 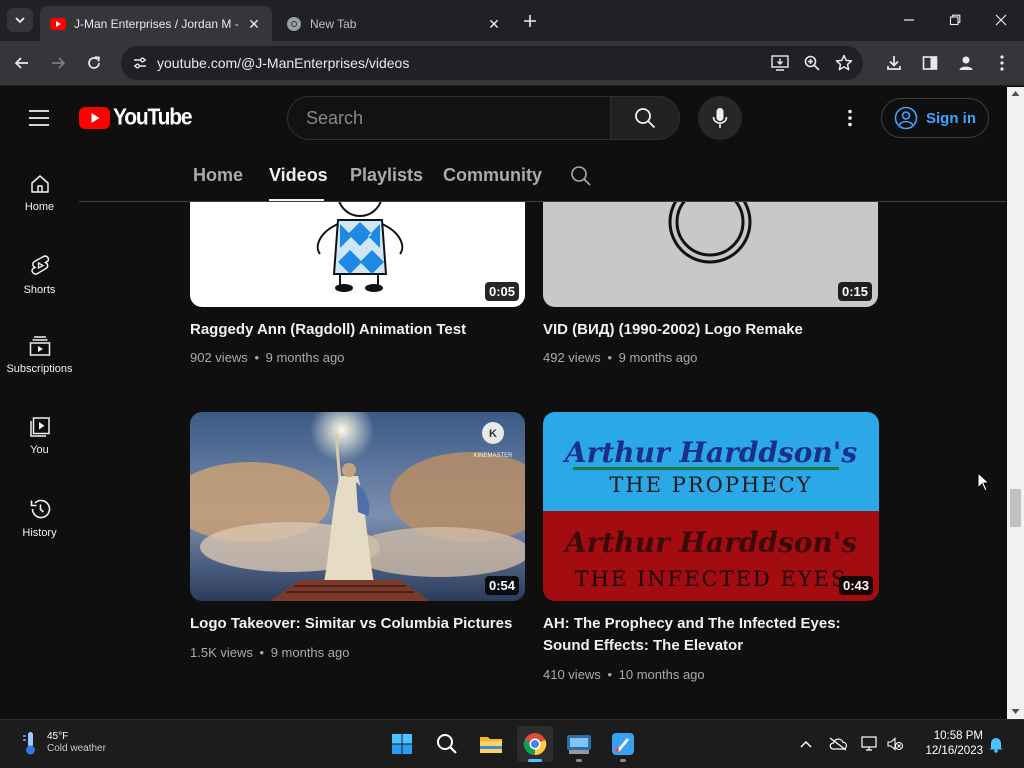 I want to click on voice-search-button, so click(x=720, y=118).